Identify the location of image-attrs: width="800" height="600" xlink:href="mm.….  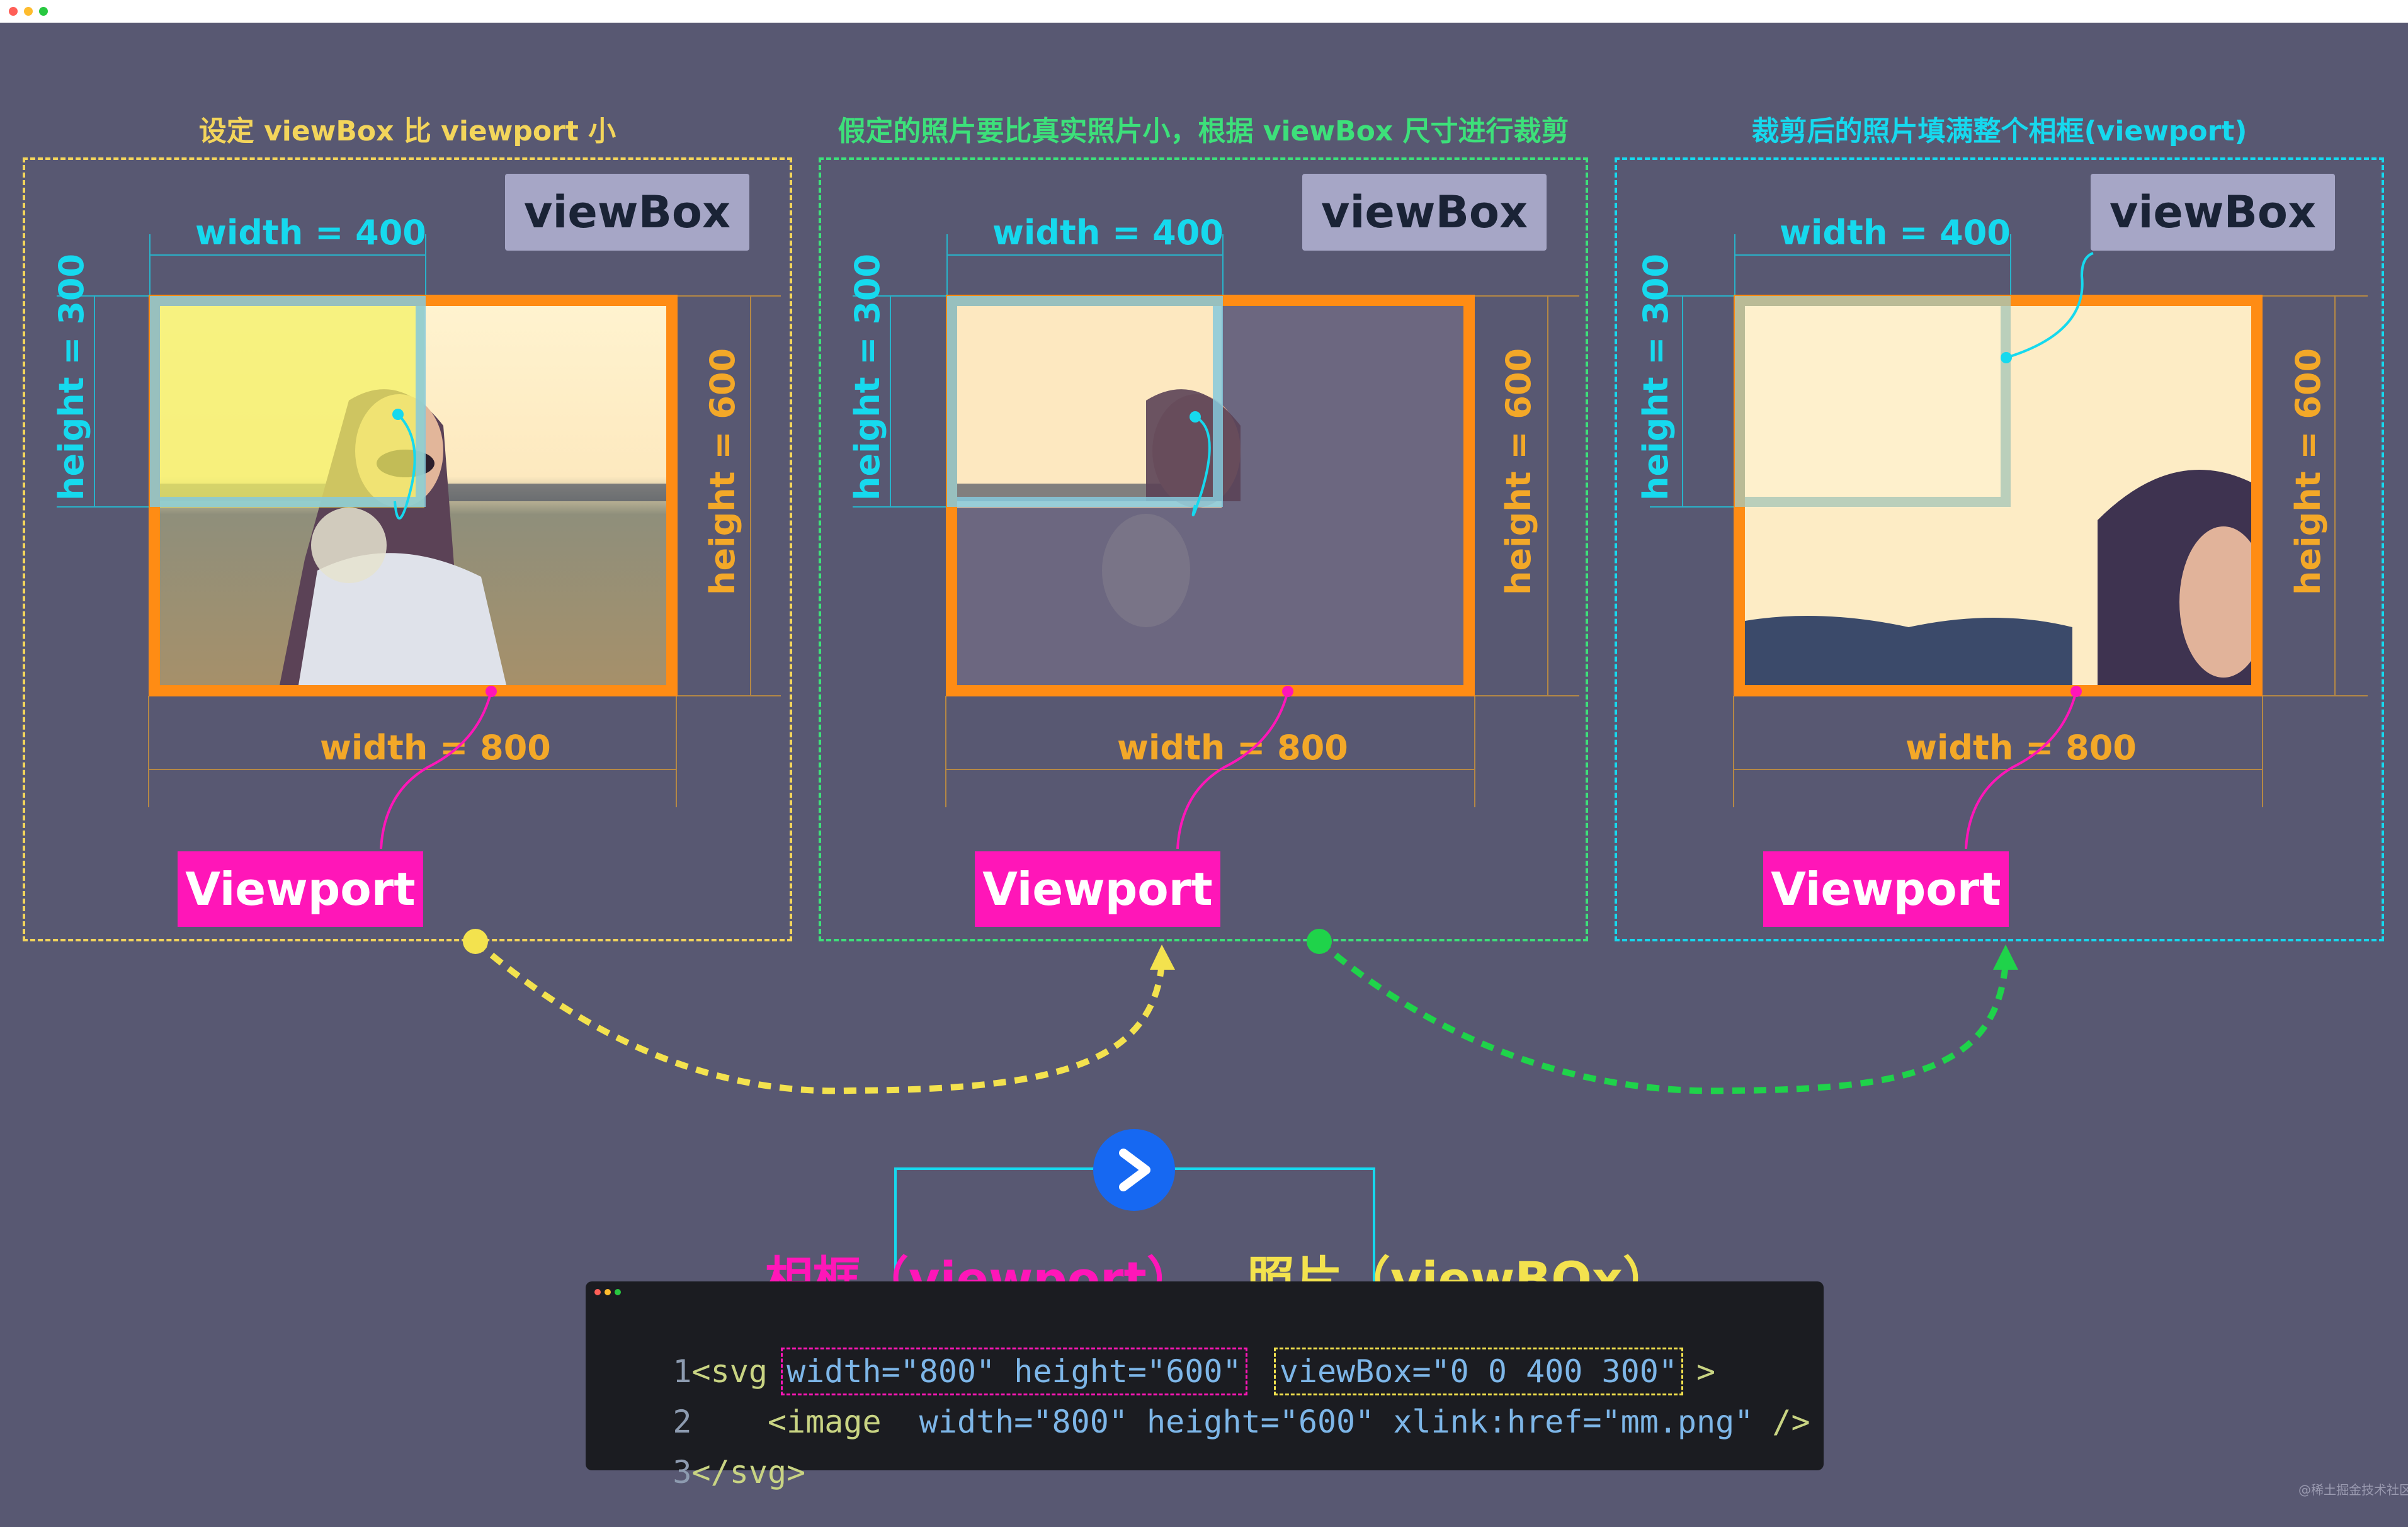
(1336, 1422).